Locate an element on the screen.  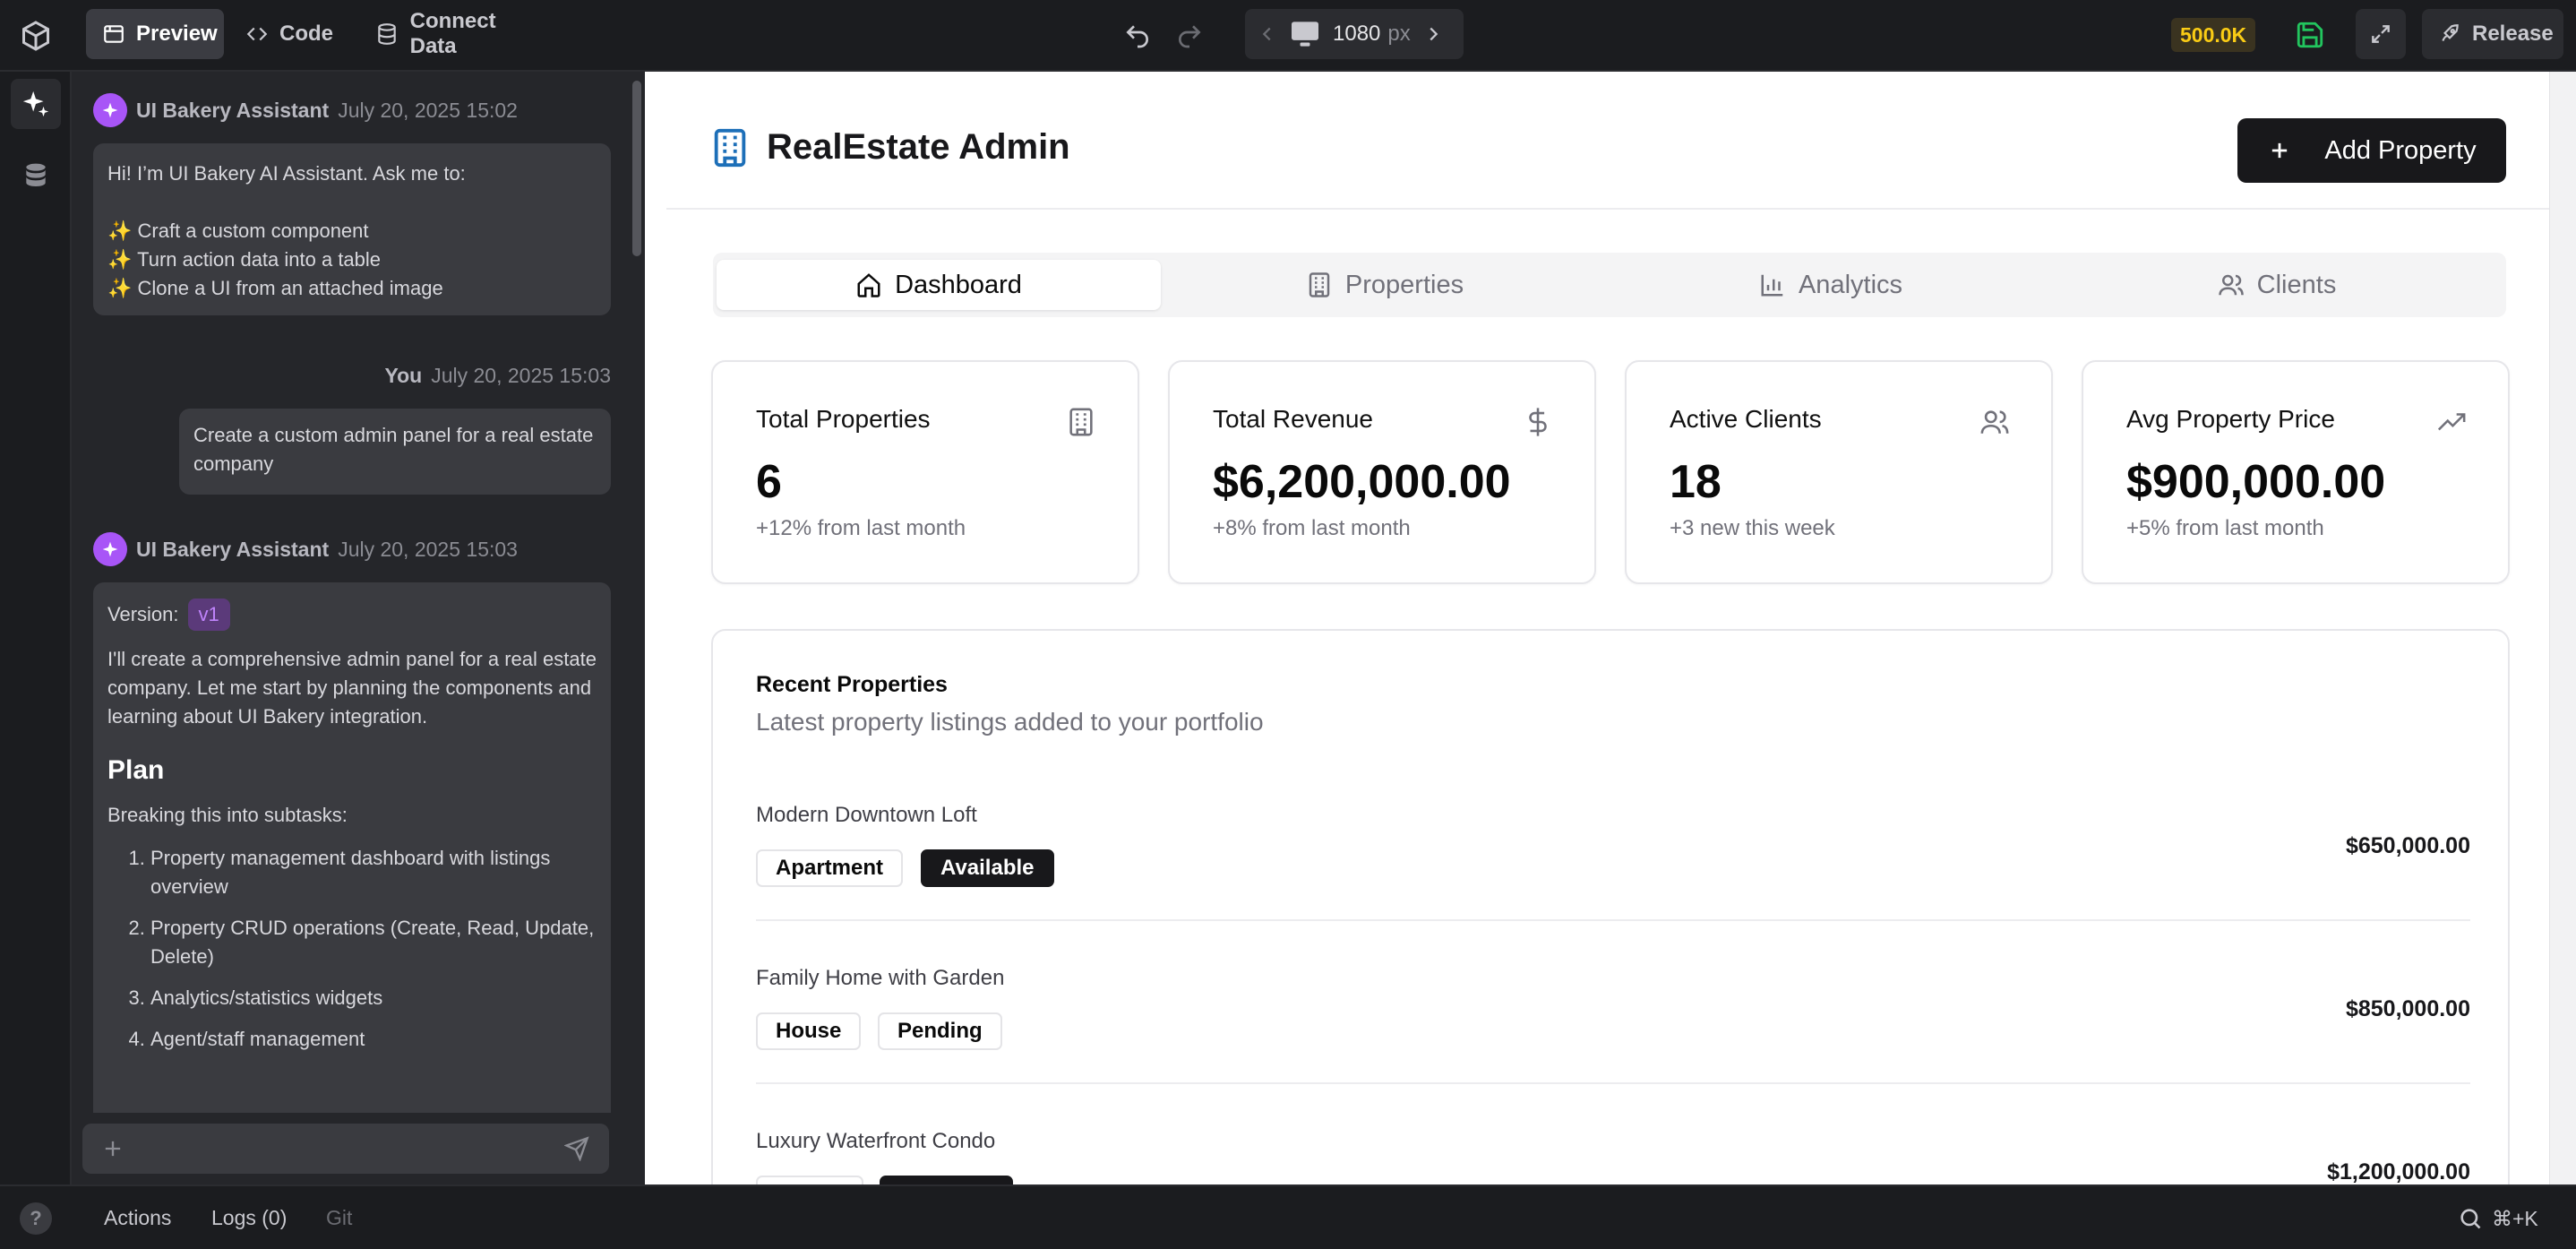
property-name: Family Home with Garden is located at coordinates (880, 978).